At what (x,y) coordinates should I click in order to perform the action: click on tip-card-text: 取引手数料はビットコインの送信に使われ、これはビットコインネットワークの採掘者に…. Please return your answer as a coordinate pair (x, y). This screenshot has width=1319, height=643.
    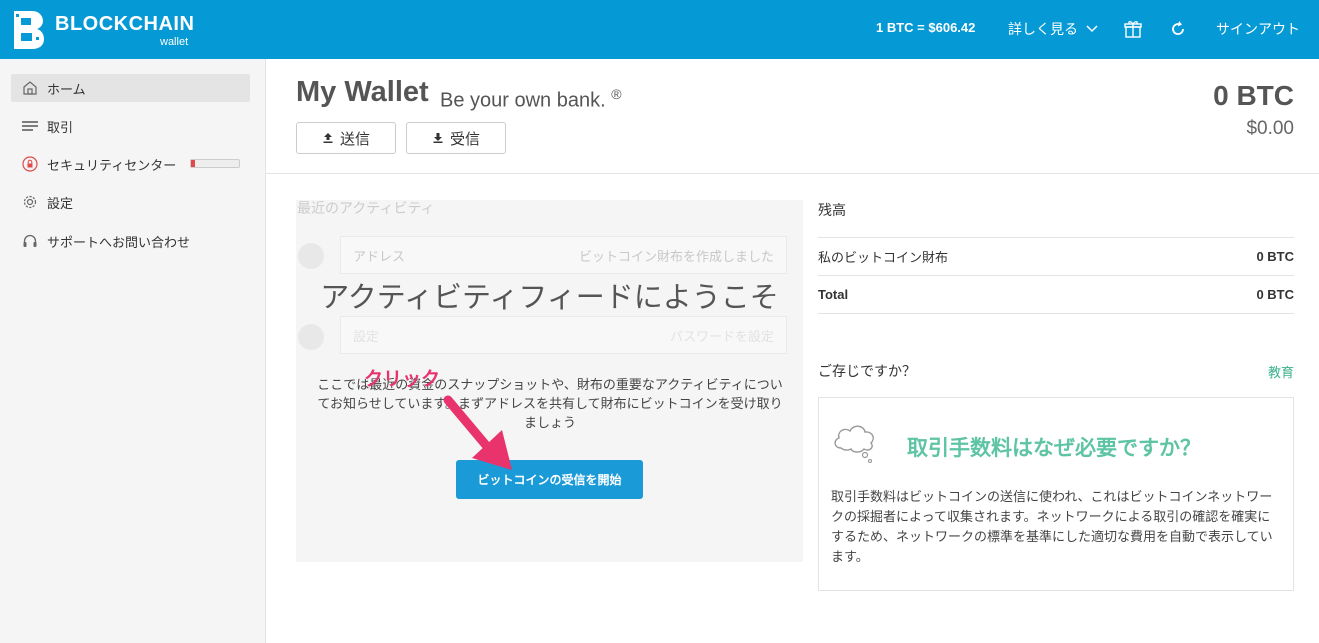
    Looking at the image, I should click on (1052, 527).